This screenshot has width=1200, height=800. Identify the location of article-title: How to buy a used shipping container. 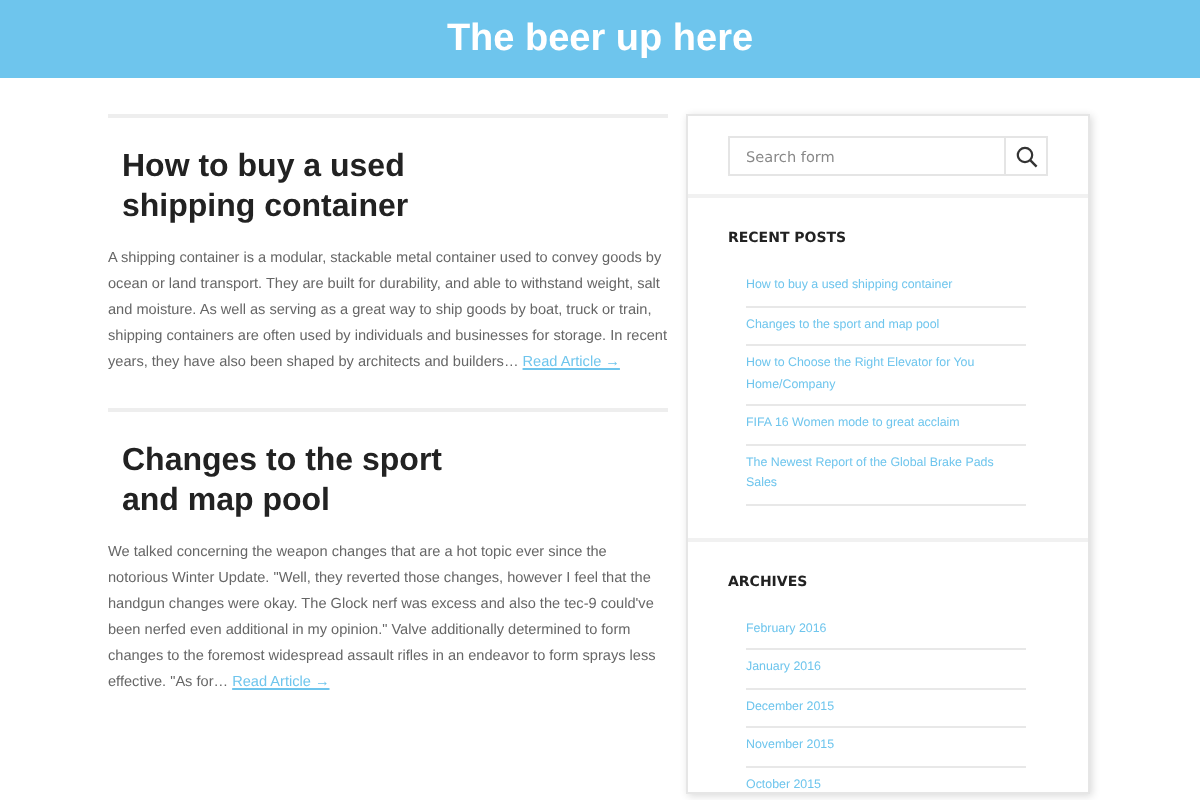
(312, 188).